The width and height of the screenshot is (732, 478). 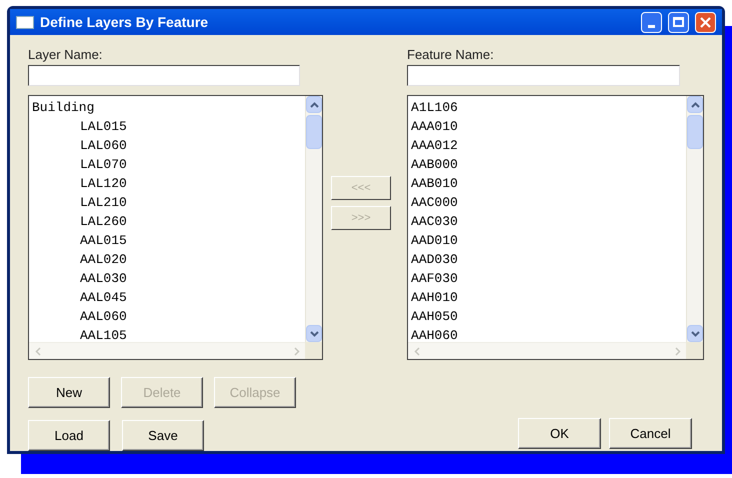 I want to click on feature-list-item: AAB010, so click(x=548, y=183).